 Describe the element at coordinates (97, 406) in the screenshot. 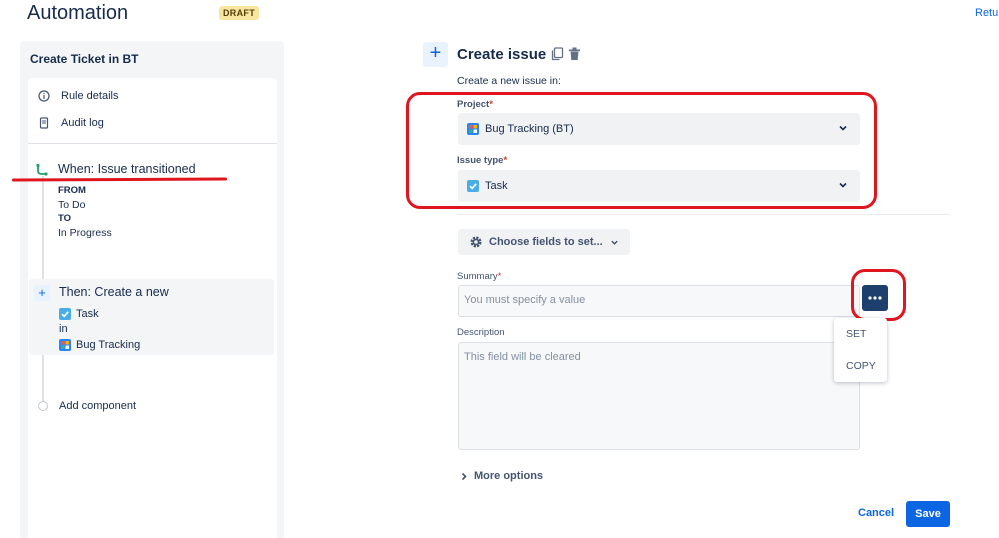

I see `add-component-link: Add component` at that location.